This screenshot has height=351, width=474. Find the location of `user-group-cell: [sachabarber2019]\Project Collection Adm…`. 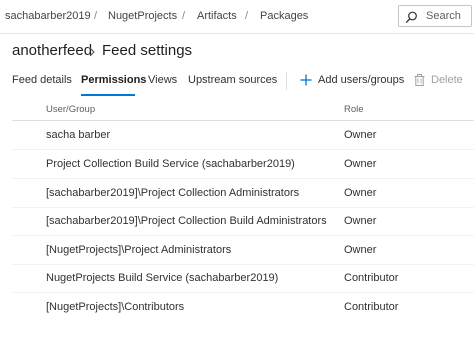

user-group-cell: [sachabarber2019]\Project Collection Adm… is located at coordinates (173, 193).